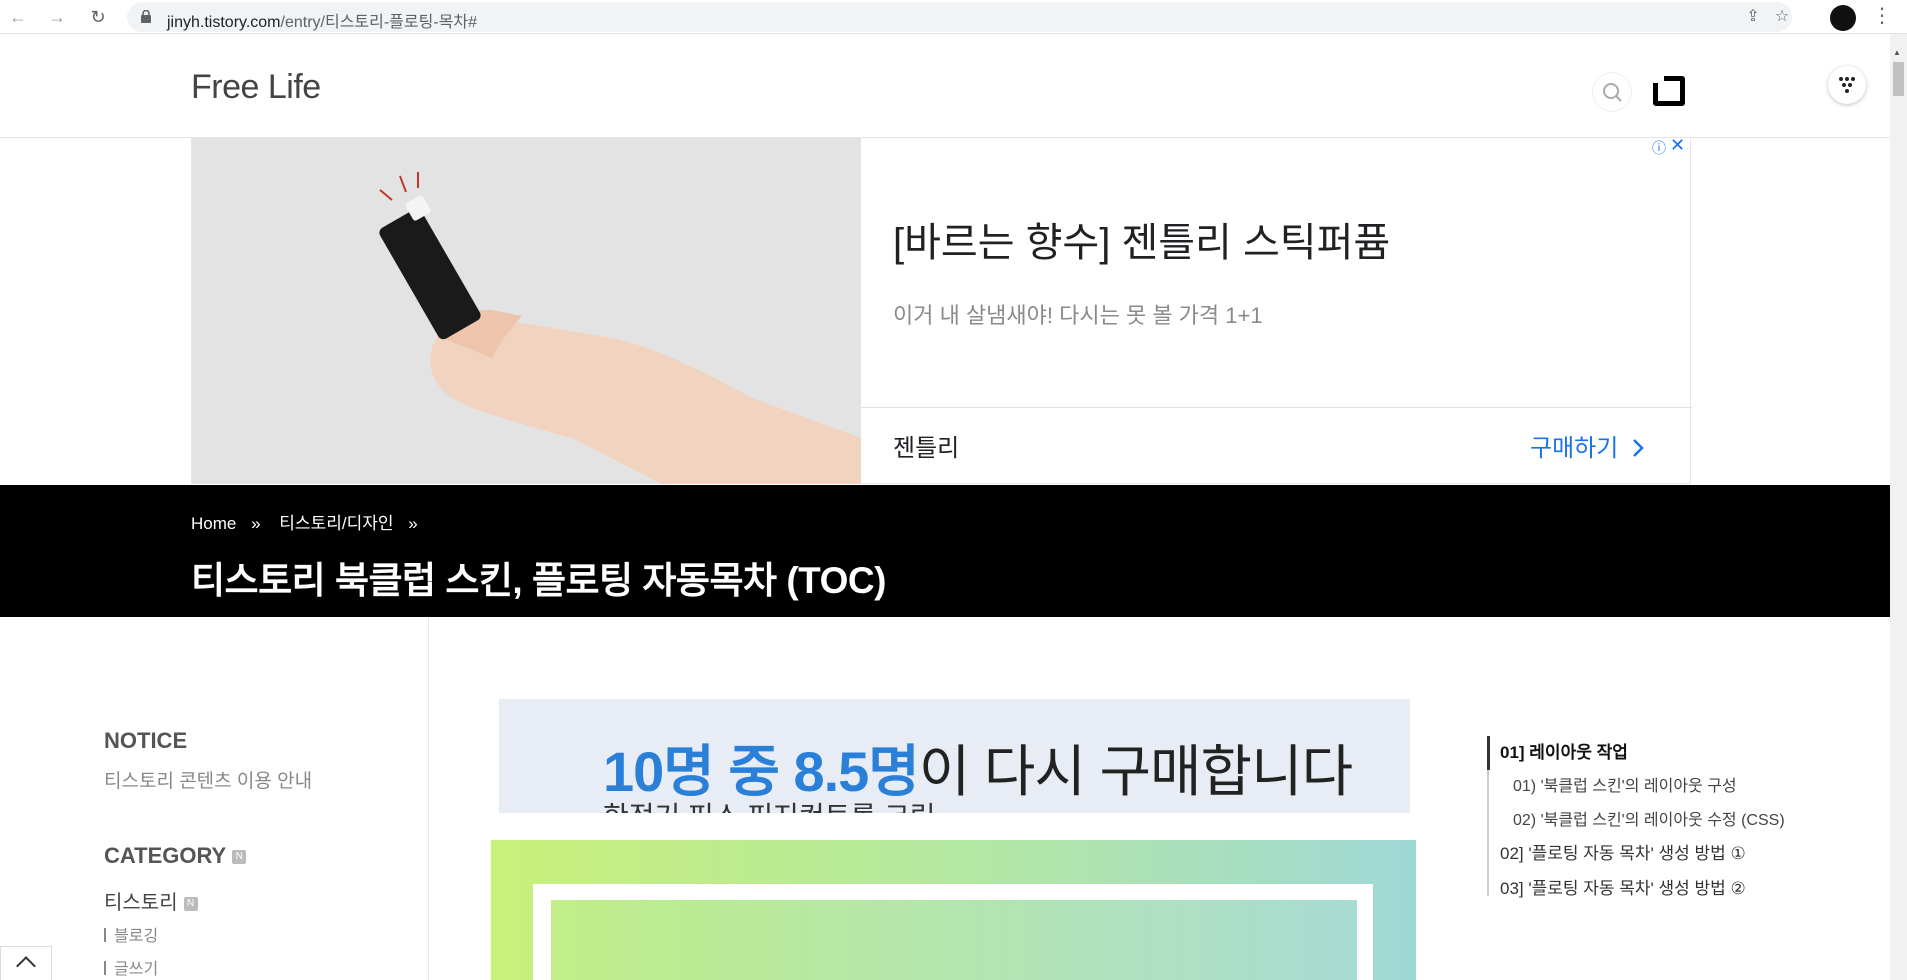 The height and width of the screenshot is (980, 1907). Describe the element at coordinates (1898, 79) in the screenshot. I see `scroll-thumb` at that location.